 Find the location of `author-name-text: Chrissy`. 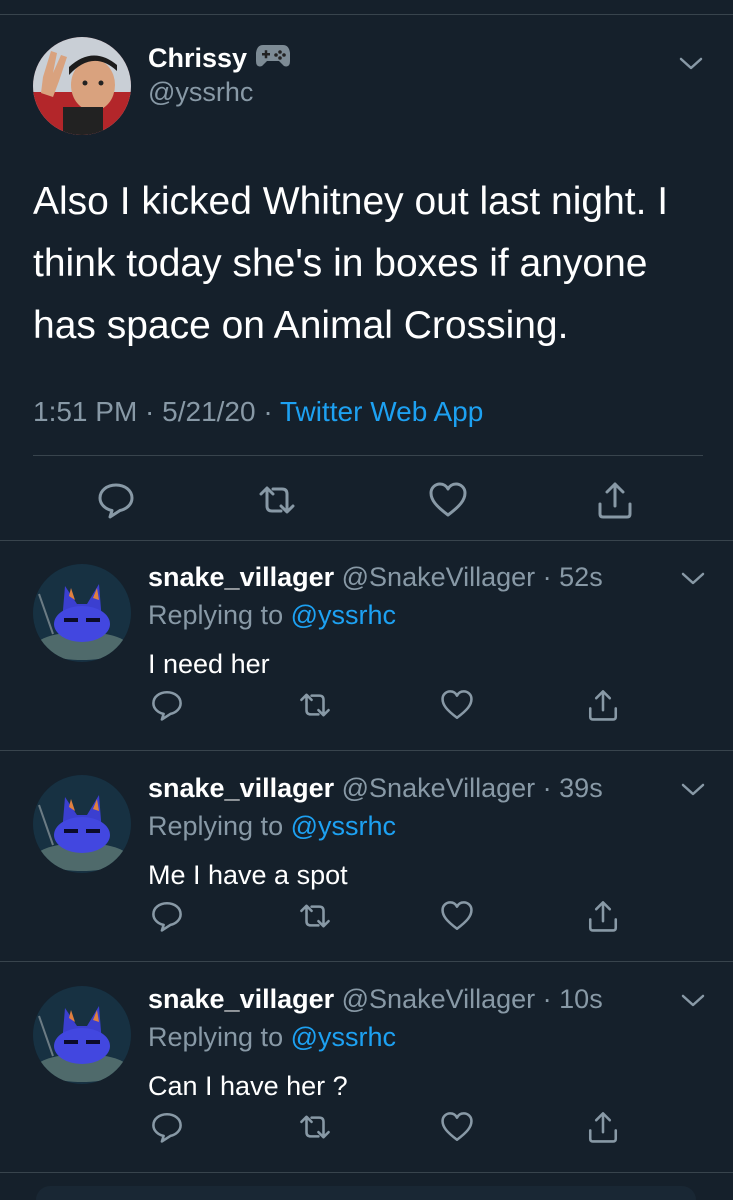

author-name-text: Chrissy is located at coordinates (198, 58).